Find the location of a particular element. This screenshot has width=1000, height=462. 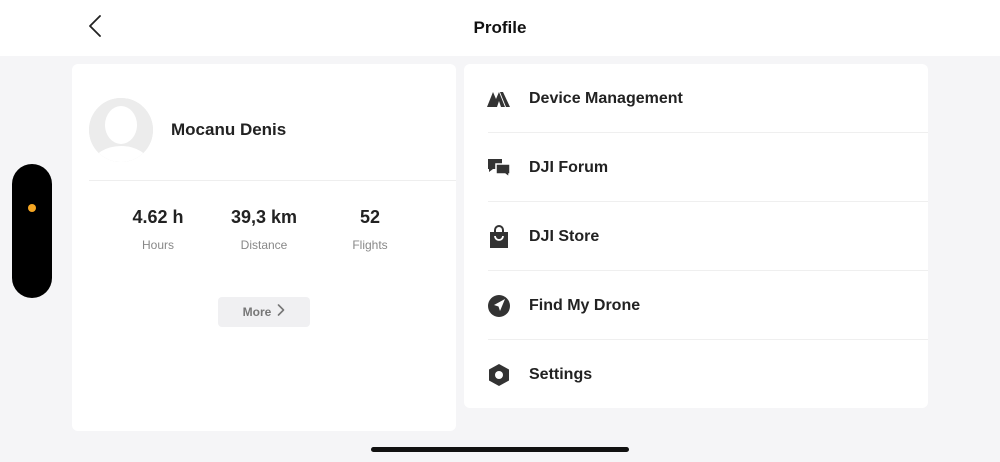

store-bag-icon is located at coordinates (499, 237).